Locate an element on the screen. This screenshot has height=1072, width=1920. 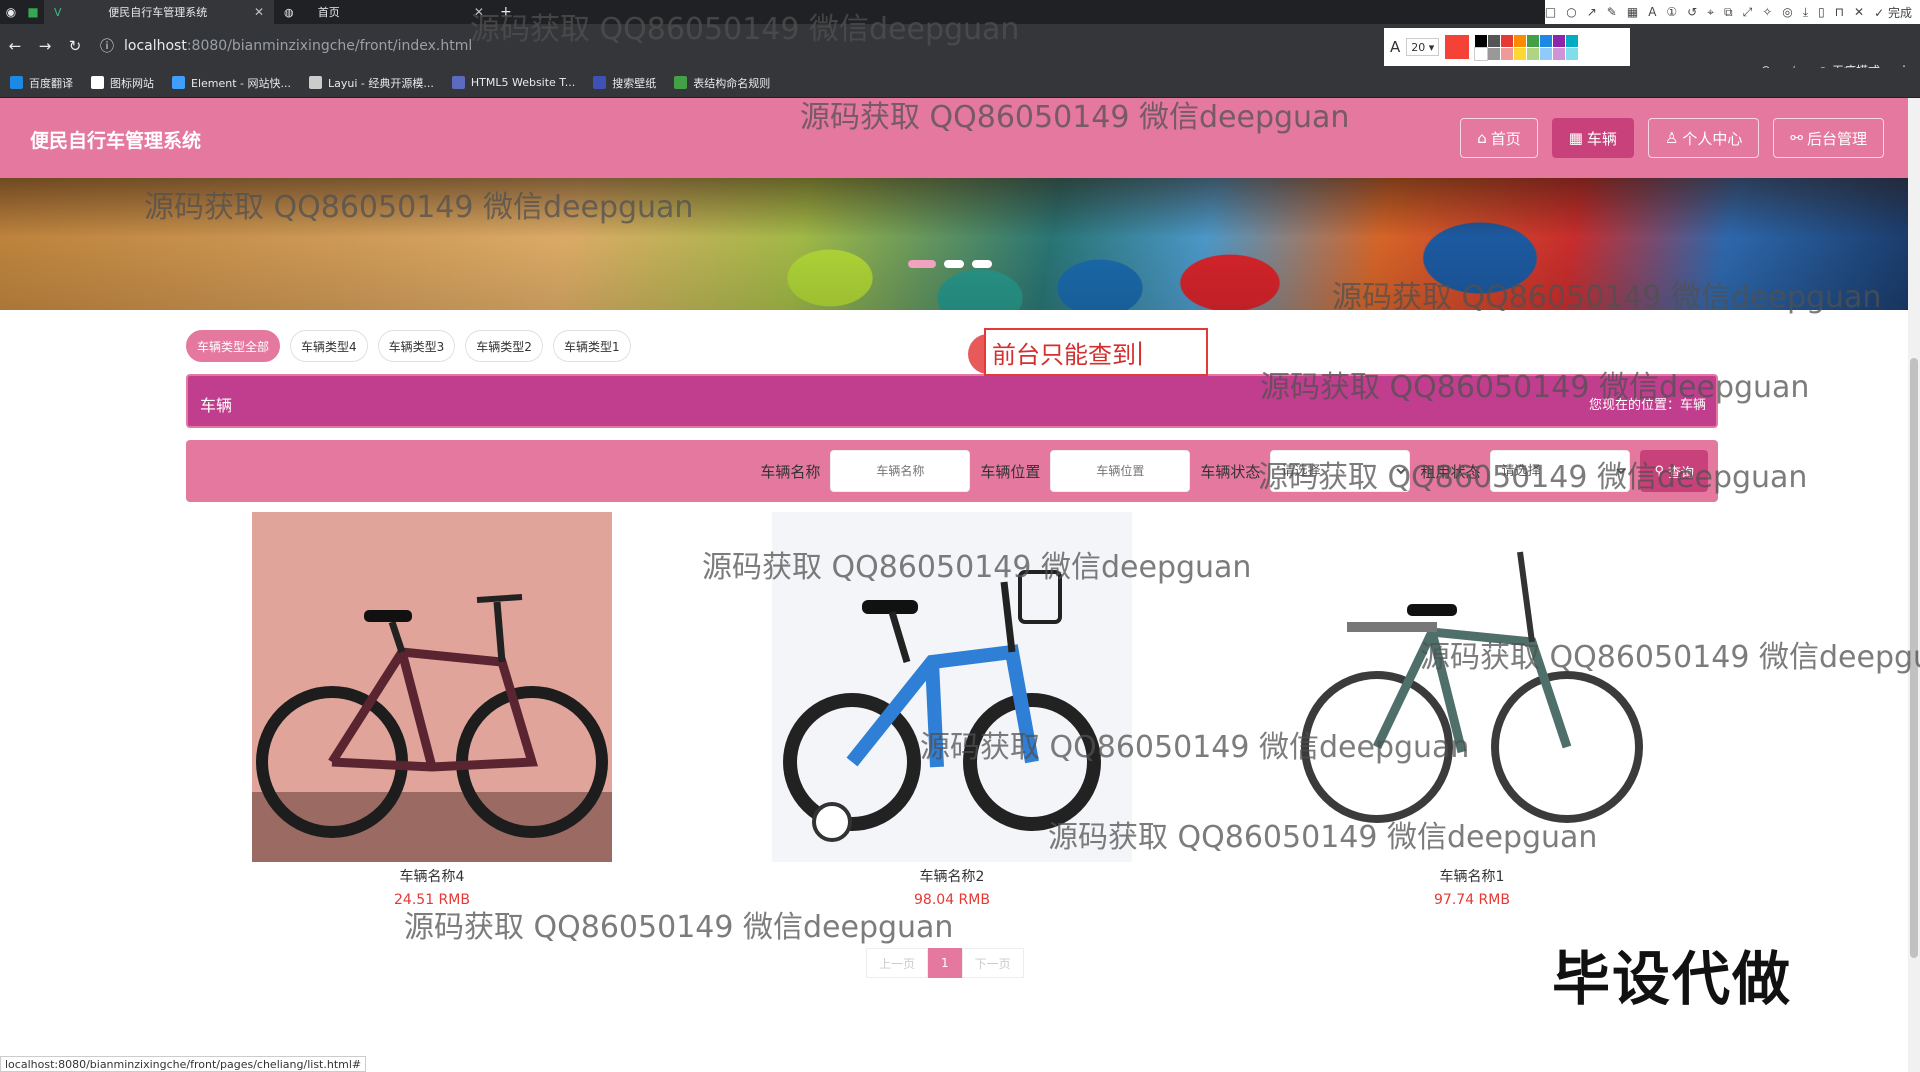
nav-admin: ⚯ 后台管理 is located at coordinates (1828, 138).